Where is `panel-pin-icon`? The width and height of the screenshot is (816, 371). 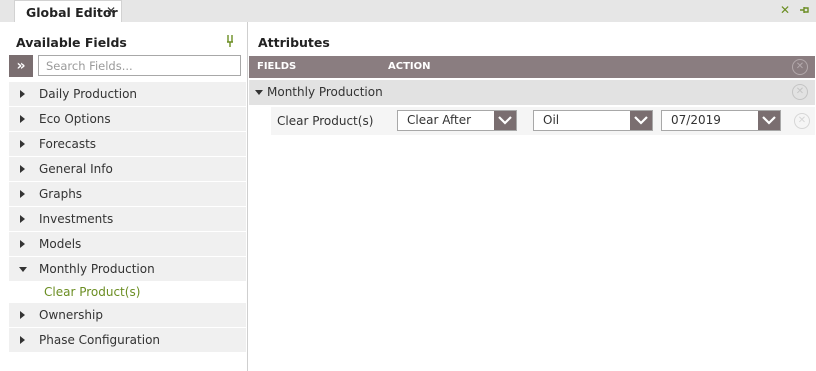 panel-pin-icon is located at coordinates (230, 41).